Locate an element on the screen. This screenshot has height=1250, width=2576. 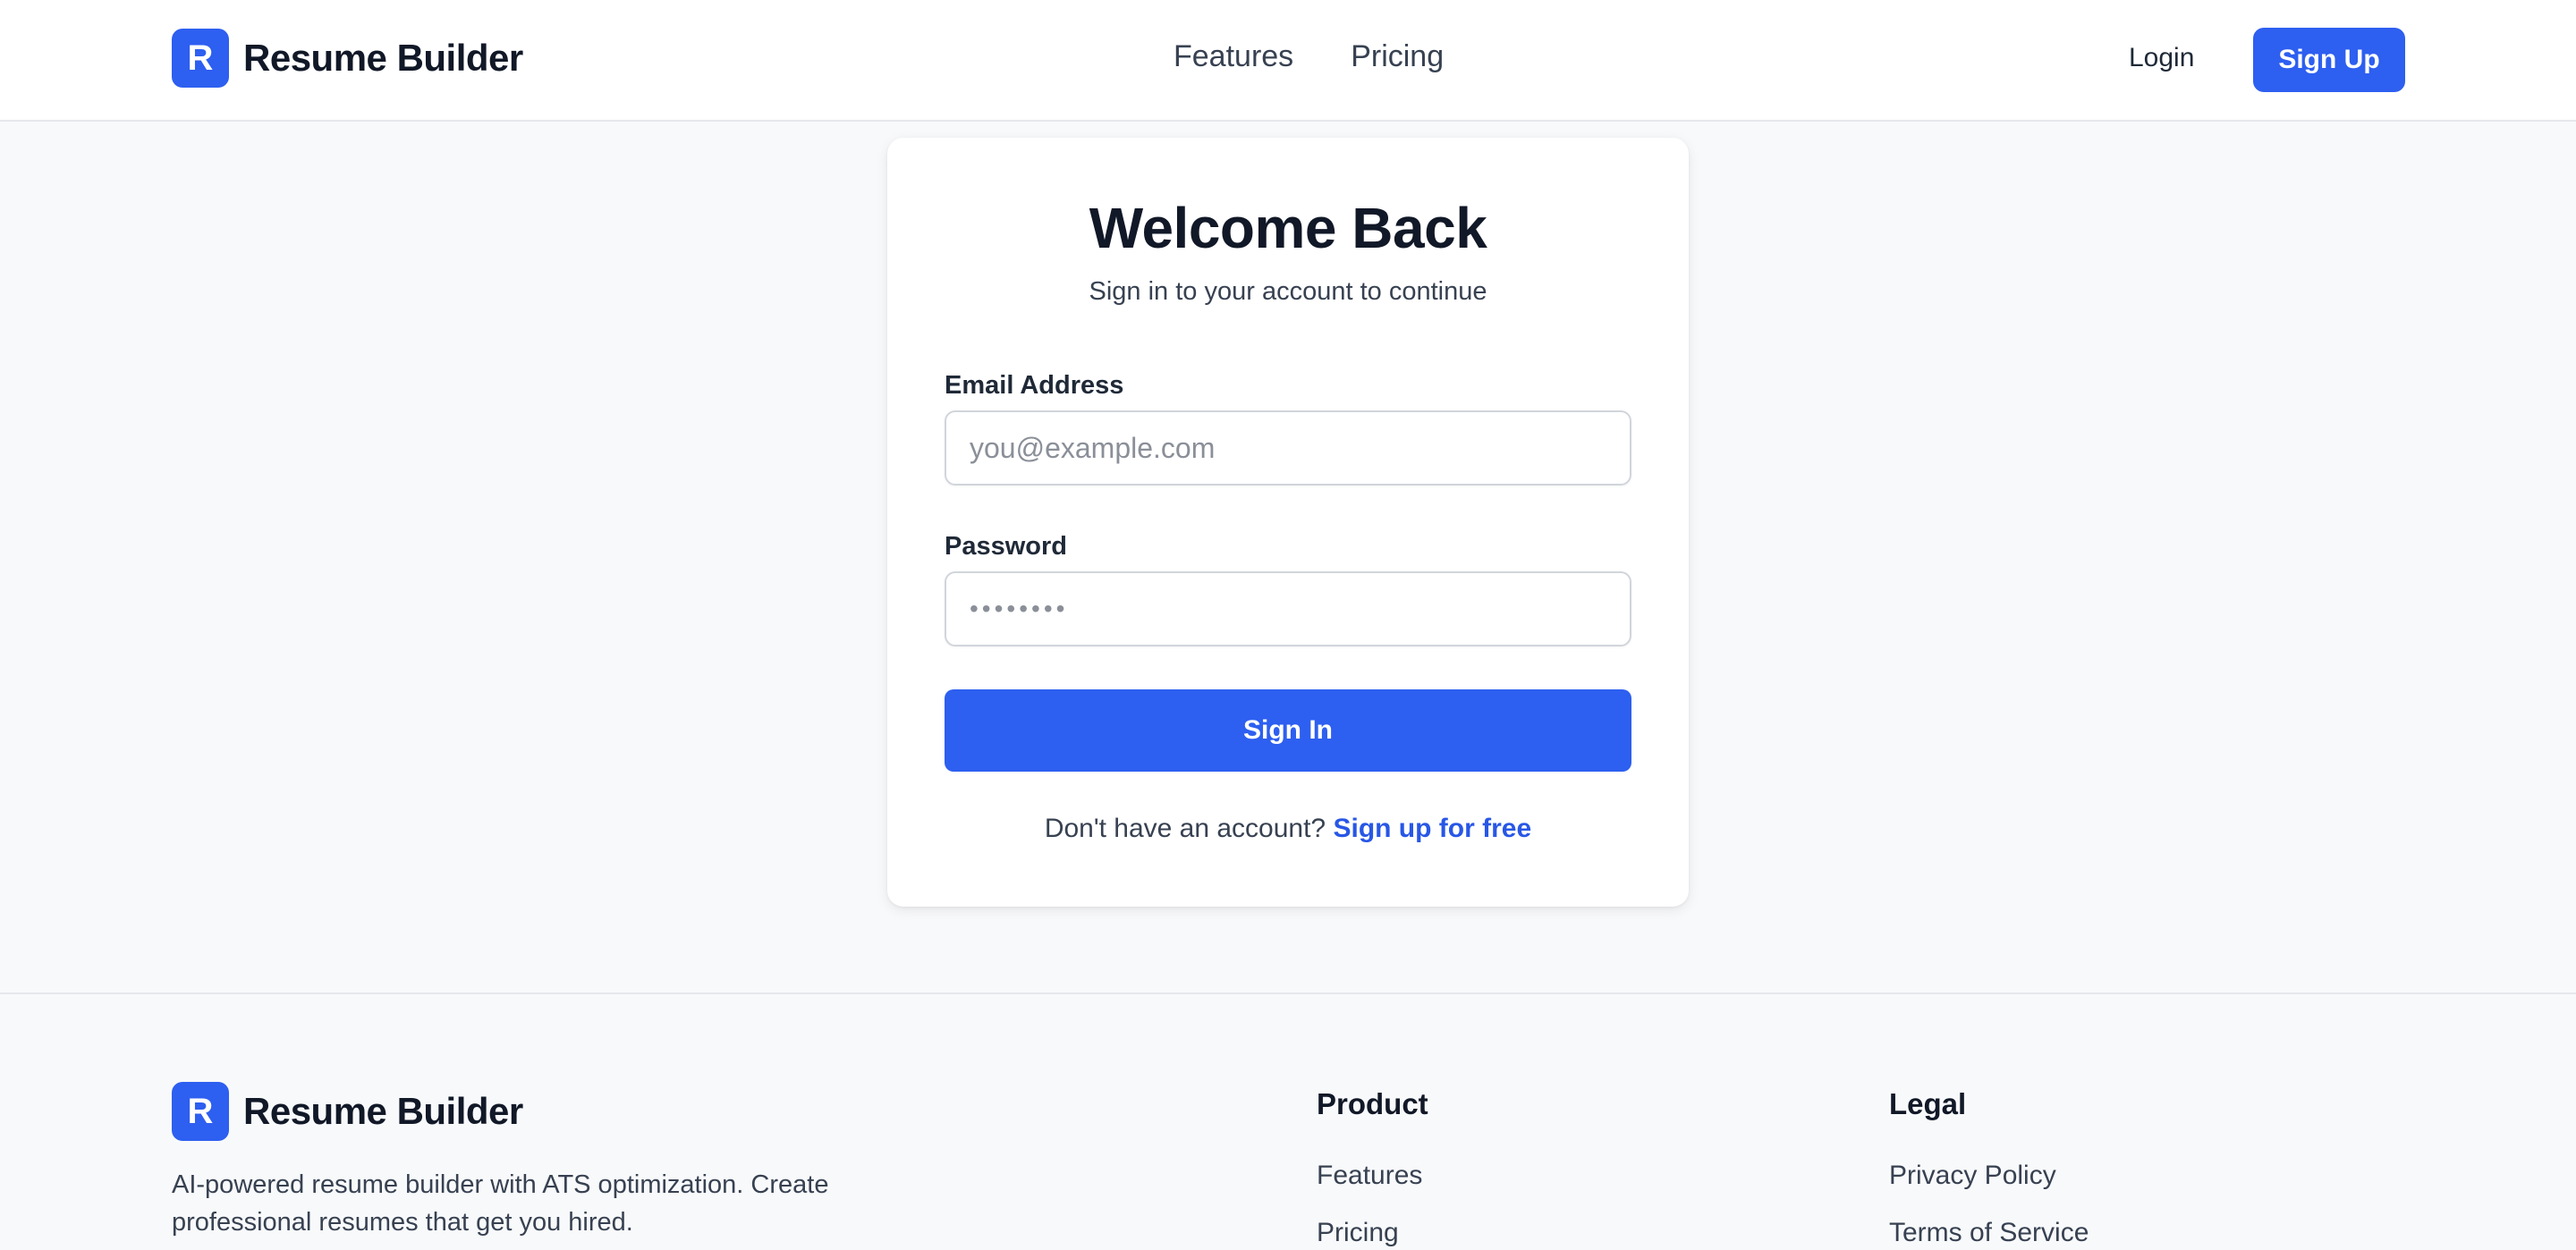
page-title: Welcome Back is located at coordinates (1288, 228).